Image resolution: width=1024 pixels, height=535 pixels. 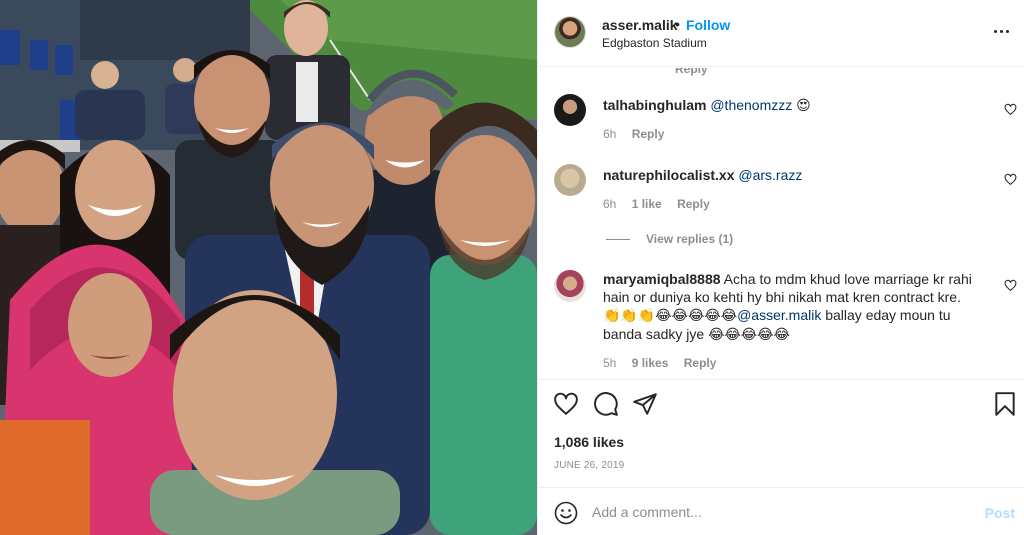 What do you see at coordinates (645, 404) in the screenshot?
I see `share-icon` at bounding box center [645, 404].